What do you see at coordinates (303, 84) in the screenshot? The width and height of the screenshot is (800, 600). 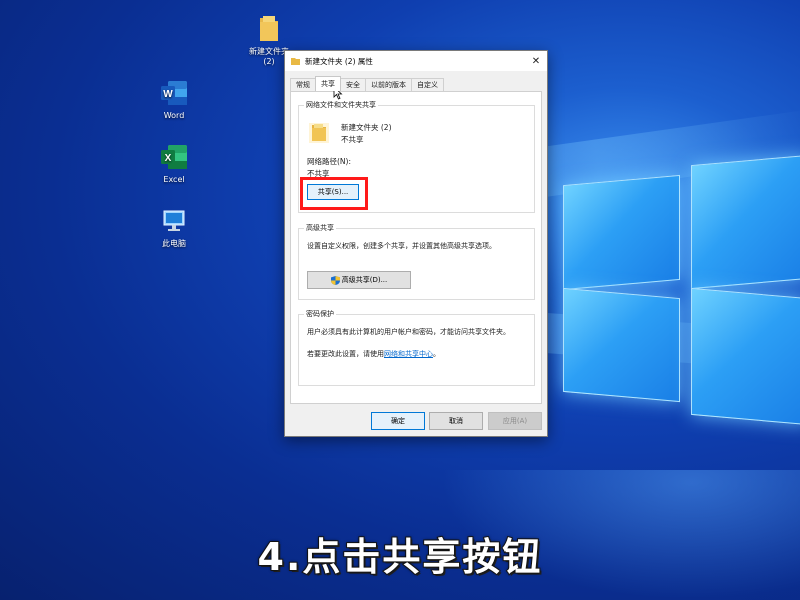 I see `tab-general: 常规` at bounding box center [303, 84].